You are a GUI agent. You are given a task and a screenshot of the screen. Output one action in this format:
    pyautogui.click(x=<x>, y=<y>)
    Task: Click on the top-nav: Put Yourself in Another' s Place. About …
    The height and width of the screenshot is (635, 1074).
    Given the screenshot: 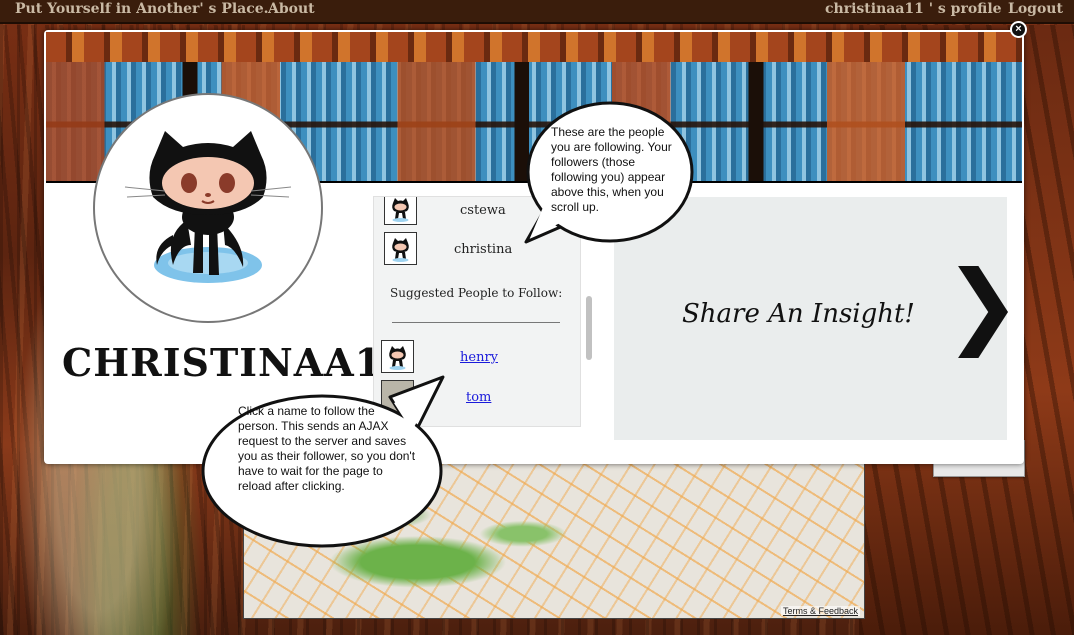 What is the action you would take?
    pyautogui.click(x=537, y=12)
    